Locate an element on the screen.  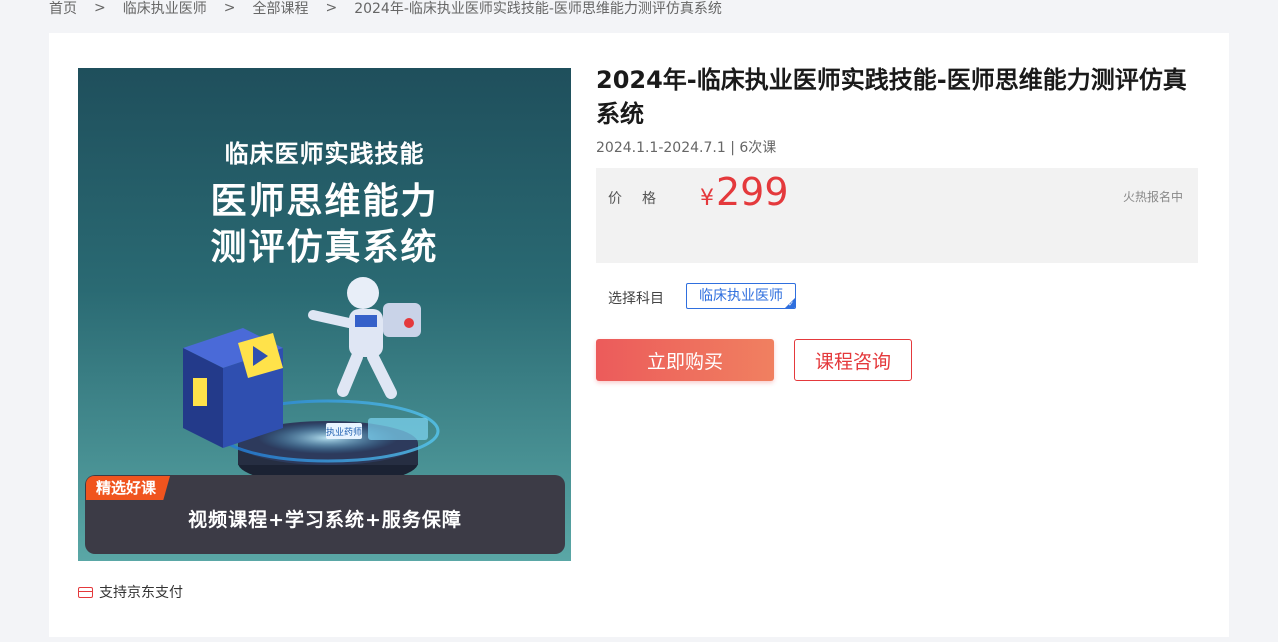
cover-banner-text: 视频课程+学习系统+服务保障 is located at coordinates (325, 520).